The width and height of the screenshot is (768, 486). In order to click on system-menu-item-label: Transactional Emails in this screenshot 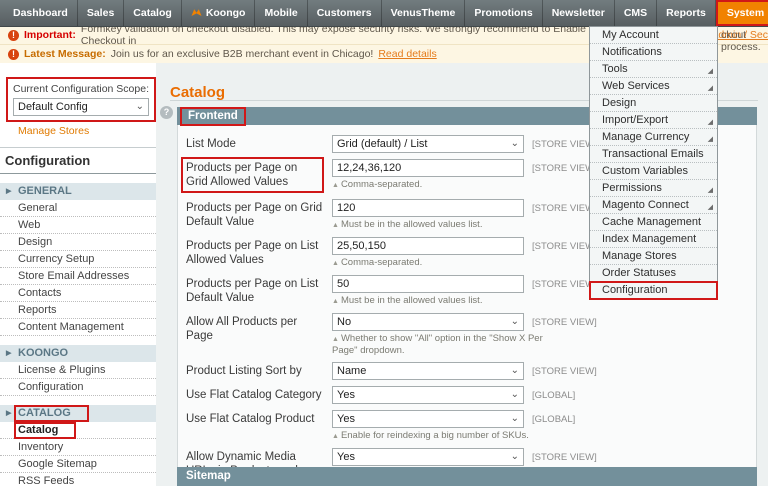, I will do `click(653, 154)`.